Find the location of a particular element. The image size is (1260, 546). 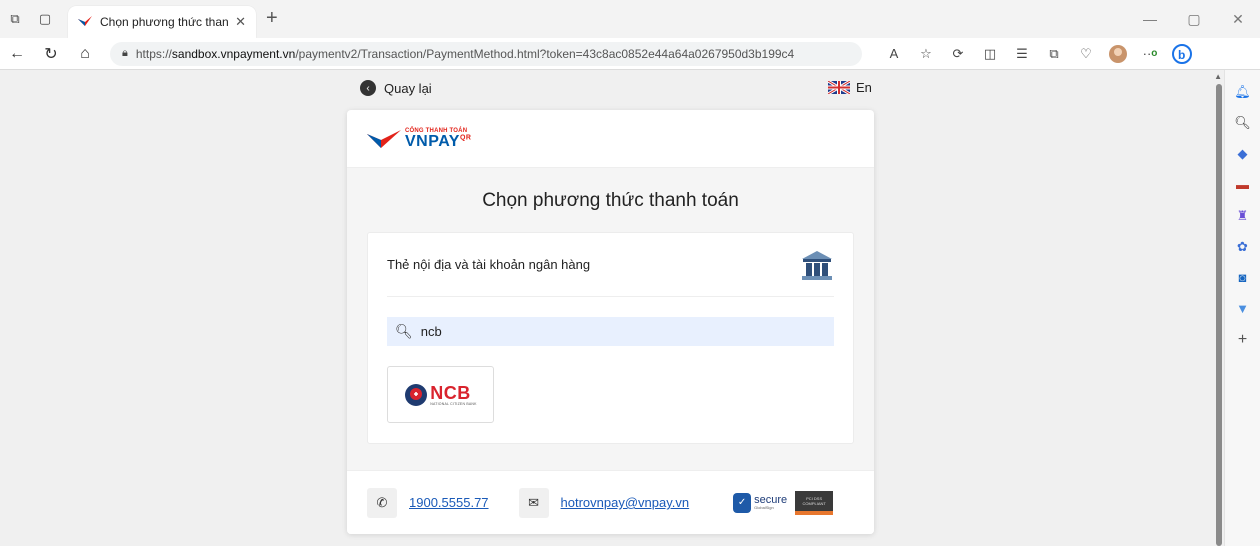

sidebar-search-icon: 🔍︎ is located at coordinates (1243, 122).